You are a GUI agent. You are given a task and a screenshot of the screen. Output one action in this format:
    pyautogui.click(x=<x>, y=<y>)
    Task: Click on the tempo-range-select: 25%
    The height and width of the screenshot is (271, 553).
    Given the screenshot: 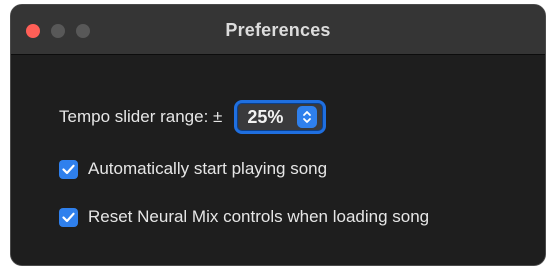 What is the action you would take?
    pyautogui.click(x=280, y=117)
    